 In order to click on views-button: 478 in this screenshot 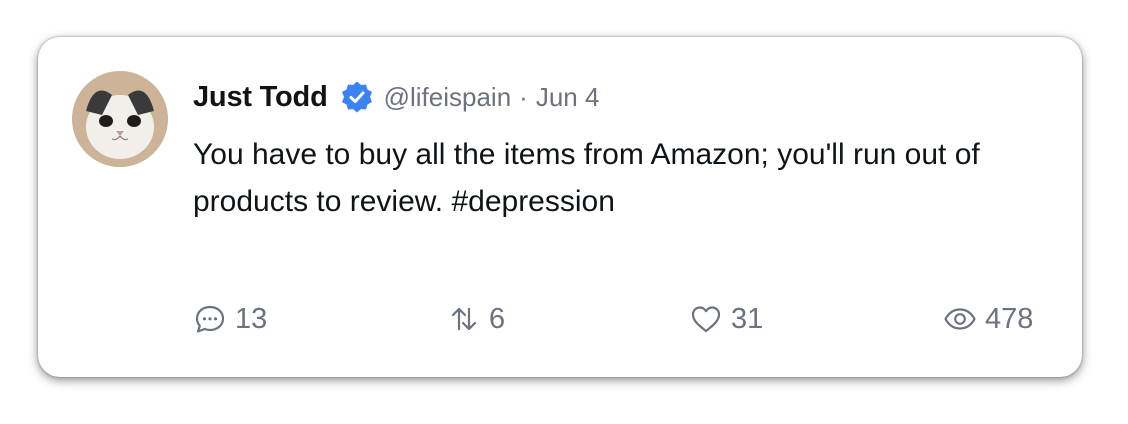, I will do `click(988, 319)`.